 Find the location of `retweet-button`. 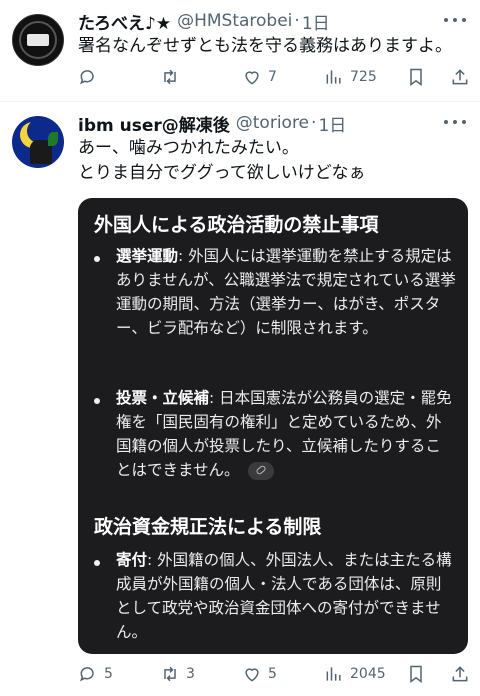

retweet-button is located at coordinates (173, 77).